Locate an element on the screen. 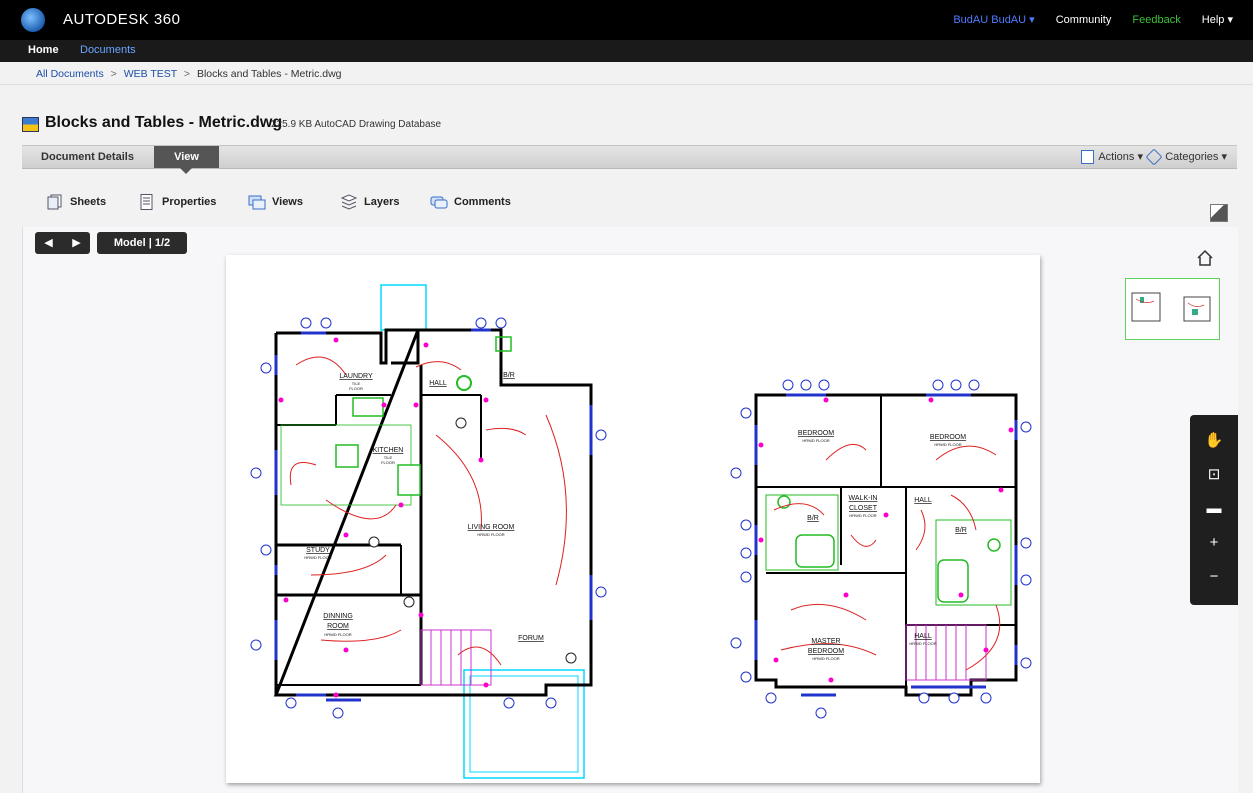 This screenshot has height=793, width=1253. comments-button: Comments is located at coordinates (470, 204).